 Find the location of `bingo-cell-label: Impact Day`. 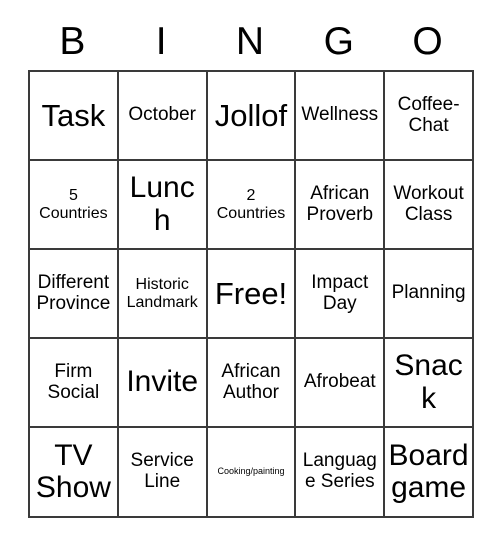

bingo-cell-label: Impact Day is located at coordinates (340, 292).